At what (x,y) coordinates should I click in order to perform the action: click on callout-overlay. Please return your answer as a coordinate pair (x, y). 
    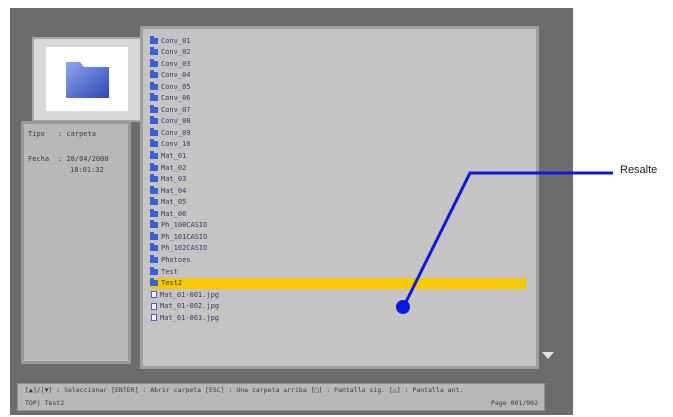
    Looking at the image, I should click on (504, 242).